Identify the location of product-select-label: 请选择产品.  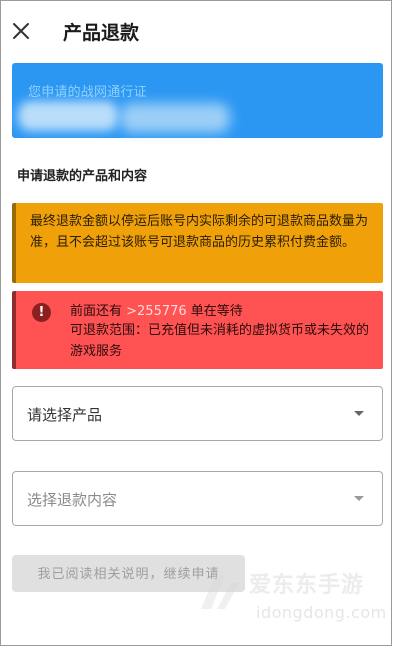
(65, 415).